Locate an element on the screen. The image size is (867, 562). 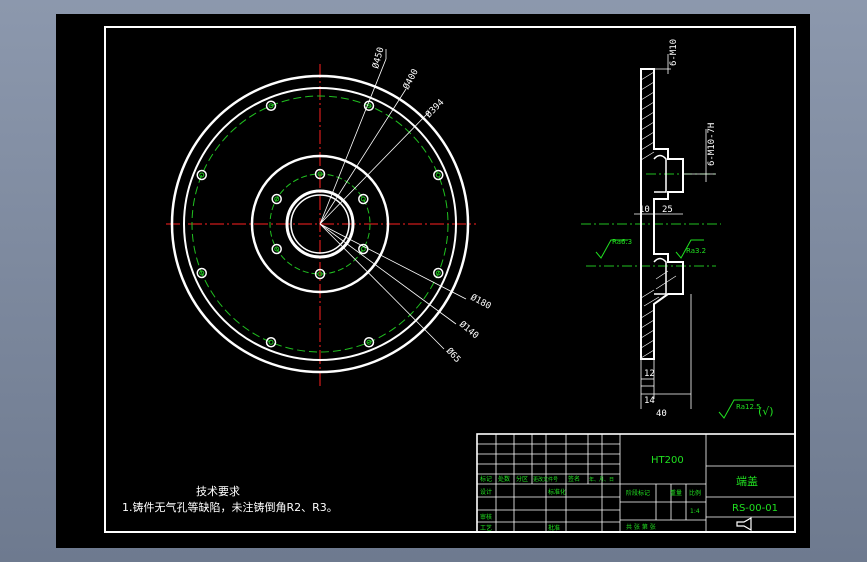
section-hatching is located at coordinates (658, 215).